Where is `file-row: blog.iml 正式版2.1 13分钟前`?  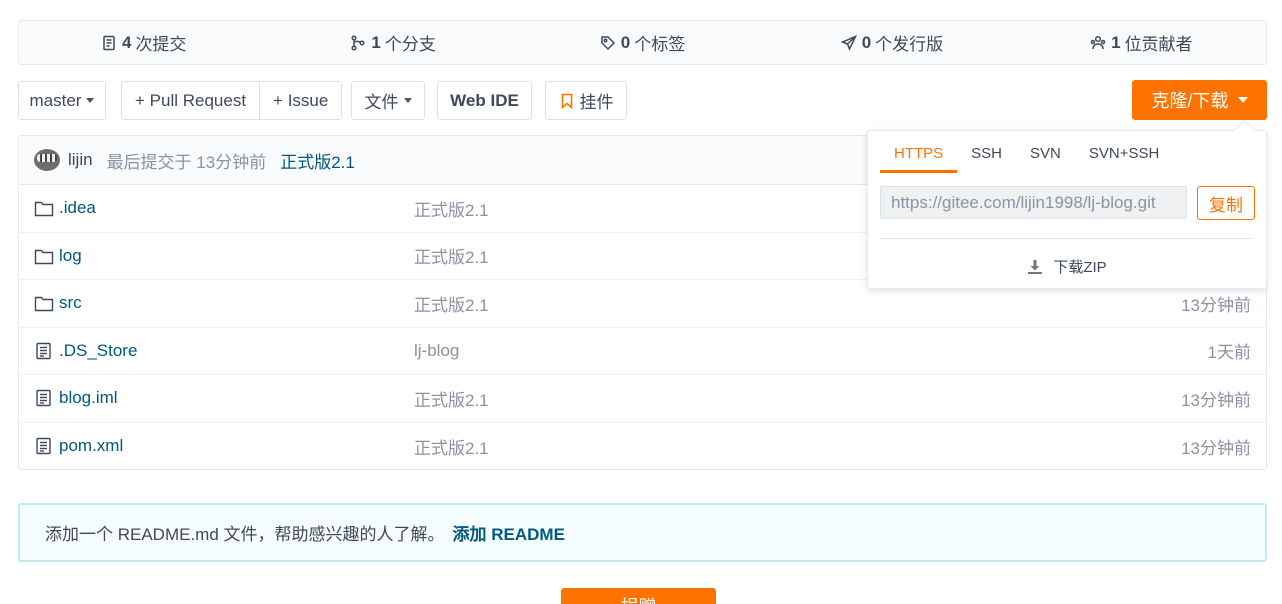 file-row: blog.iml 正式版2.1 13分钟前 is located at coordinates (642, 399).